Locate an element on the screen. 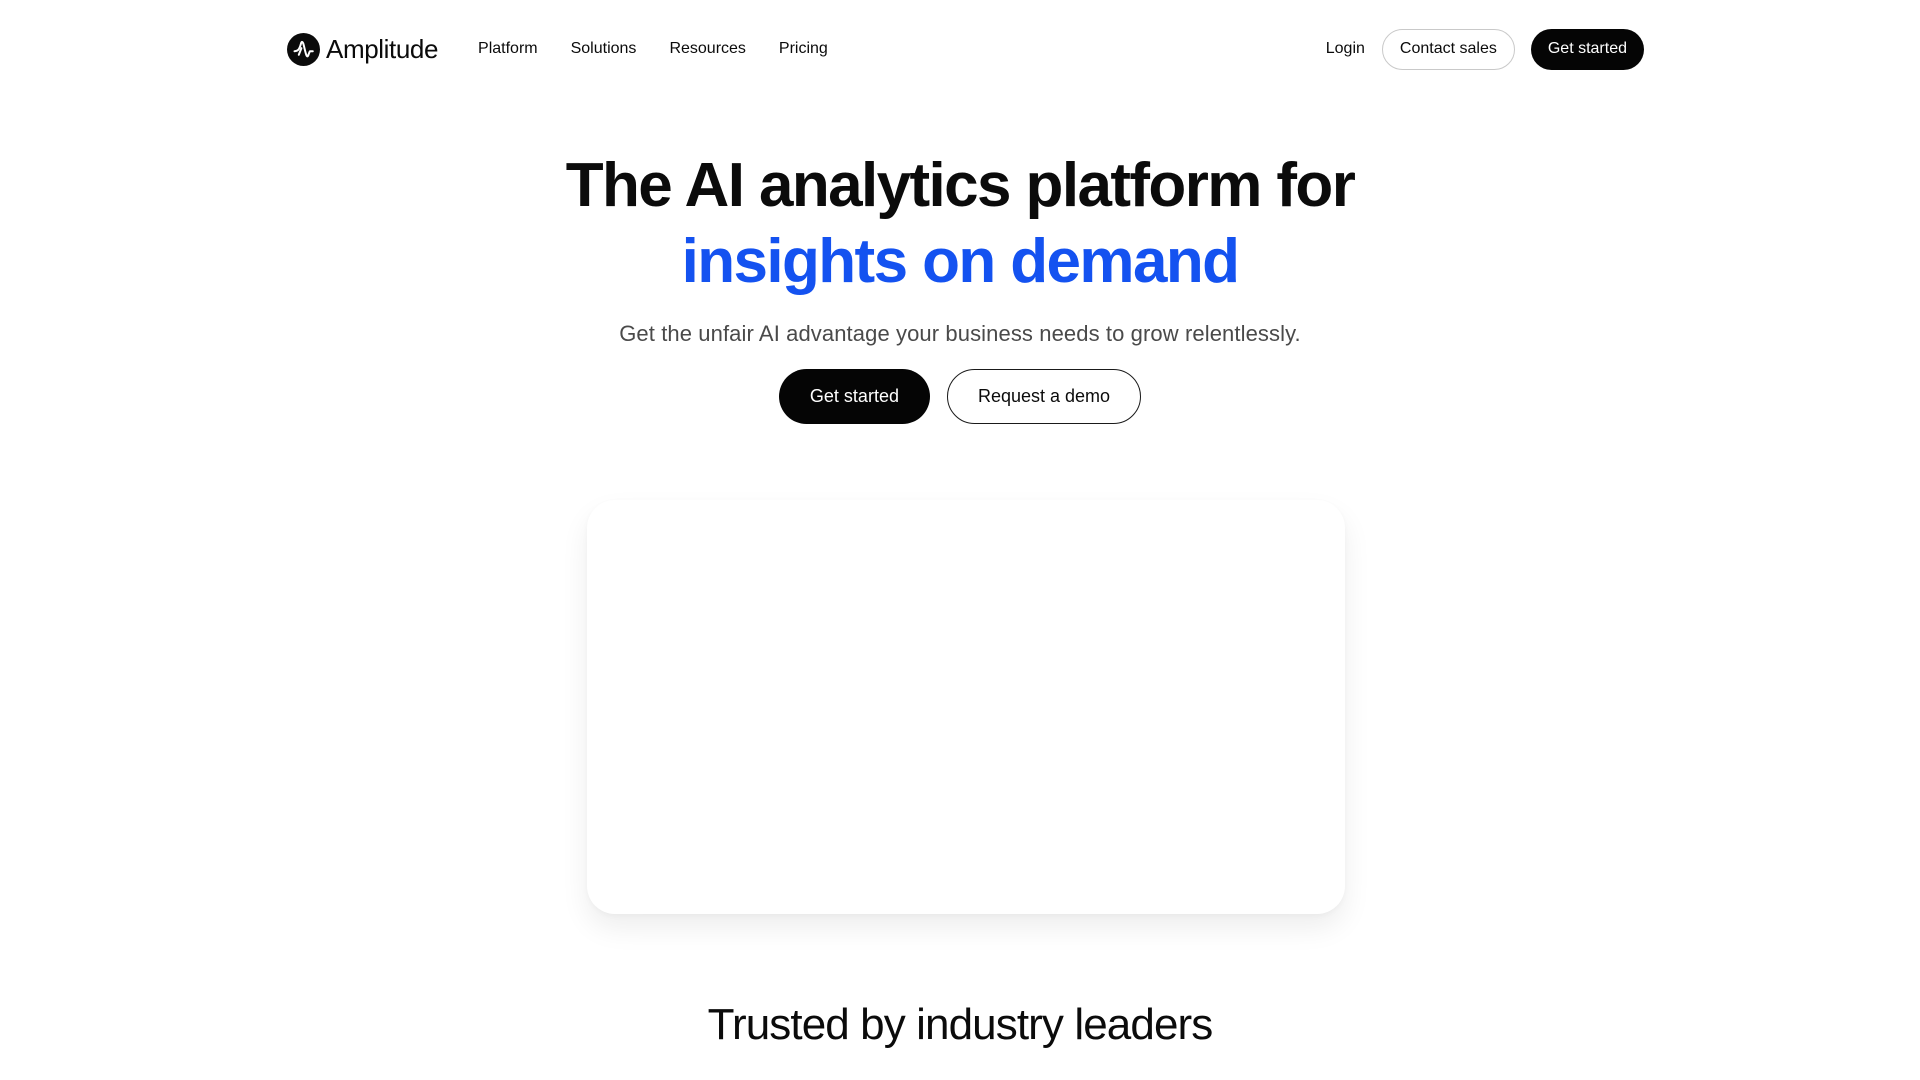 The width and height of the screenshot is (1920, 1080). amplitude-logo-icon is located at coordinates (303, 49).